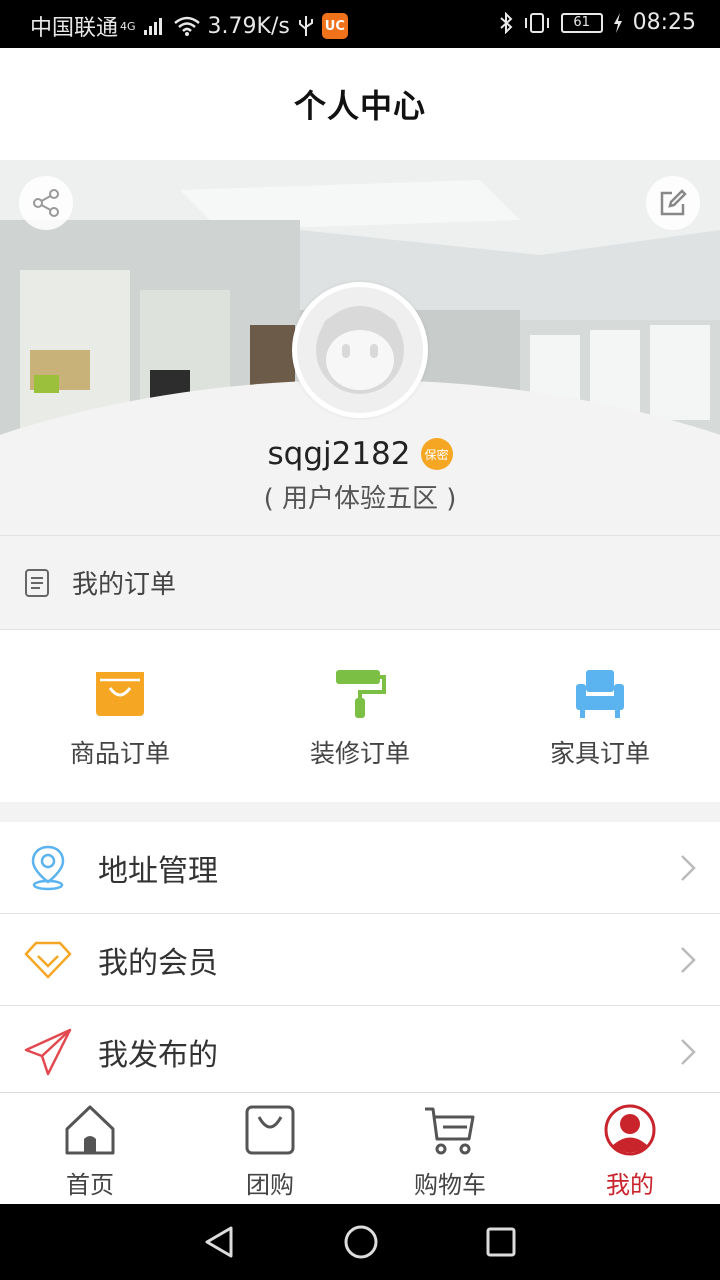  Describe the element at coordinates (581, 22) in the screenshot. I see `battery-icon: 61` at that location.